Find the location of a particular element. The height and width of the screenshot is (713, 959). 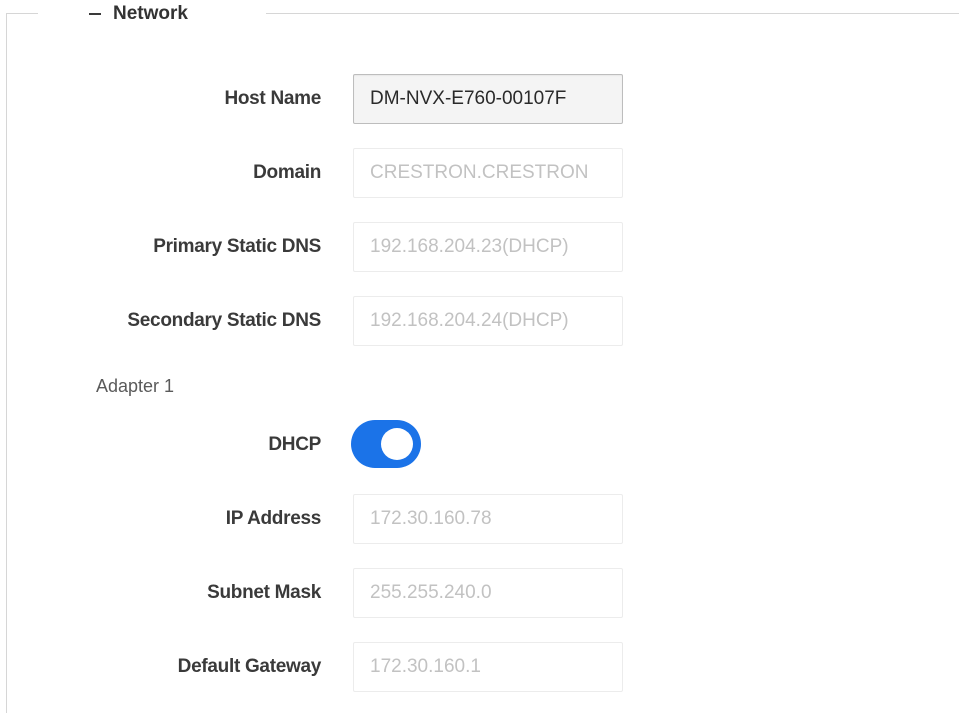

toggle-knob is located at coordinates (397, 444).